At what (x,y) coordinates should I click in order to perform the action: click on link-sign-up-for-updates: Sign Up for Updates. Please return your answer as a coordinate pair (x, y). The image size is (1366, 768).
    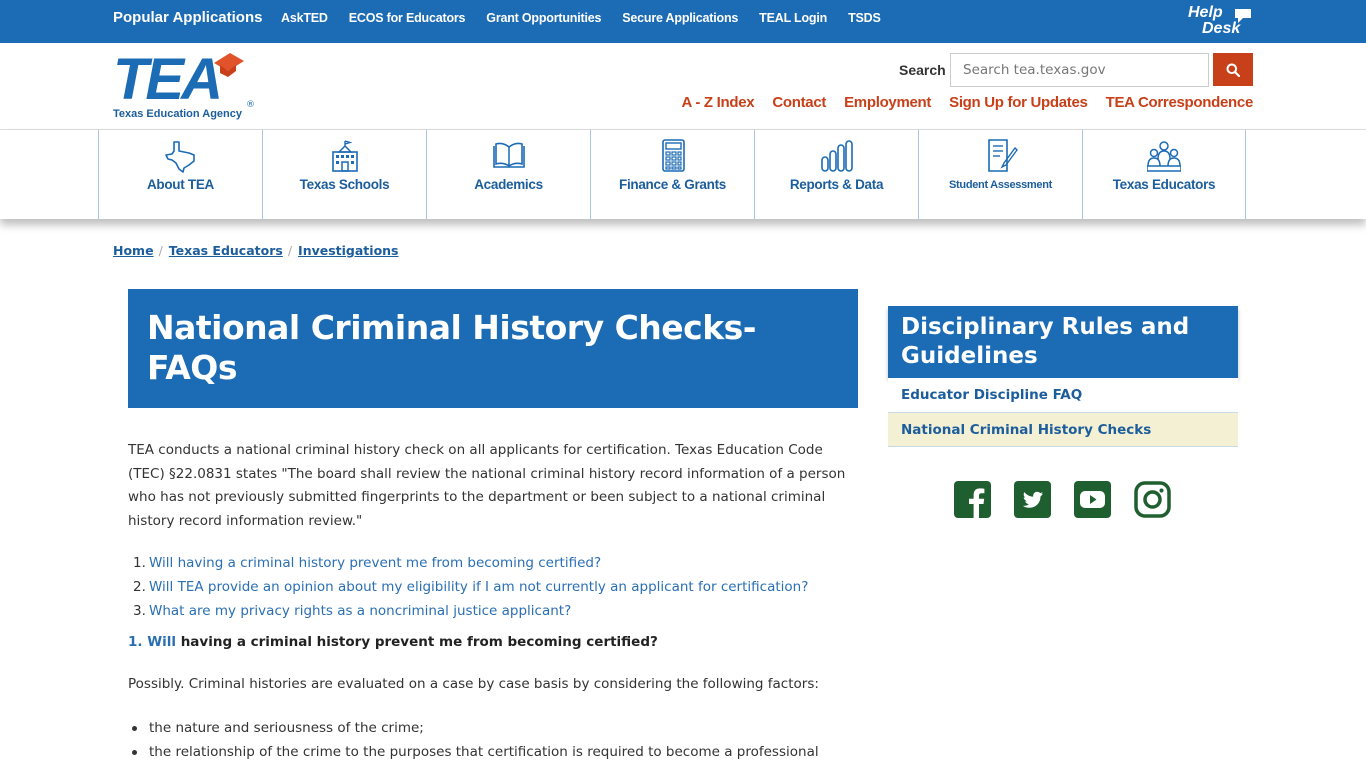
    Looking at the image, I should click on (1018, 102).